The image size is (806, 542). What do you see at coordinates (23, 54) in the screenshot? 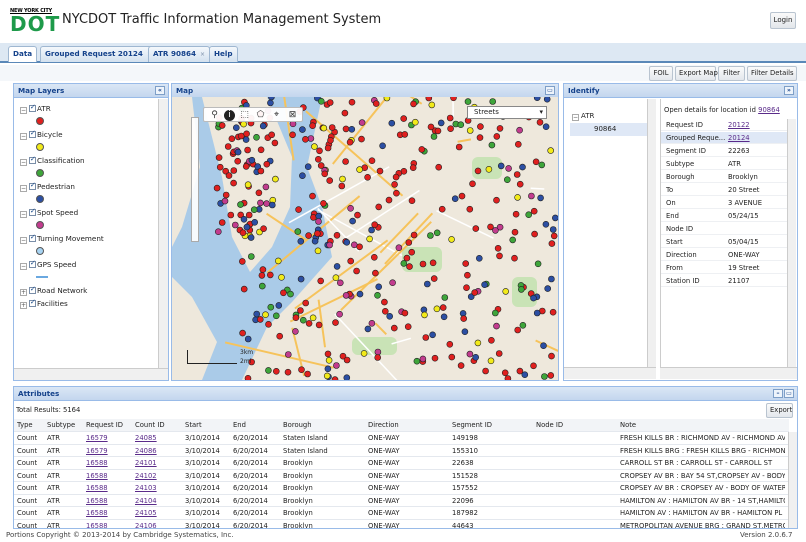
I see `tab-data: Data` at bounding box center [23, 54].